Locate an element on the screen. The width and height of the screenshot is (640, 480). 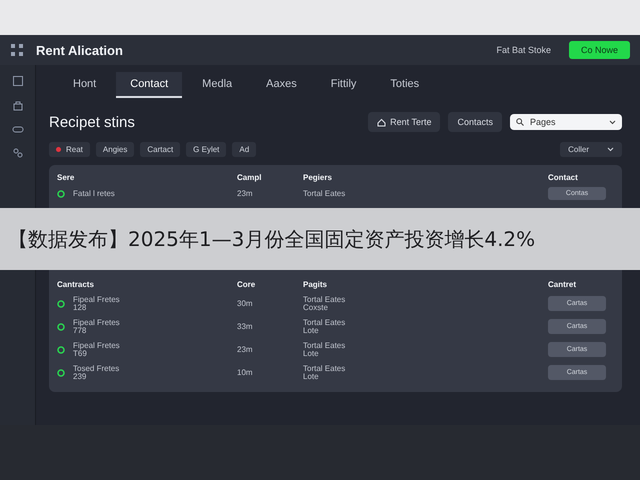
home-icon is located at coordinates (381, 122).